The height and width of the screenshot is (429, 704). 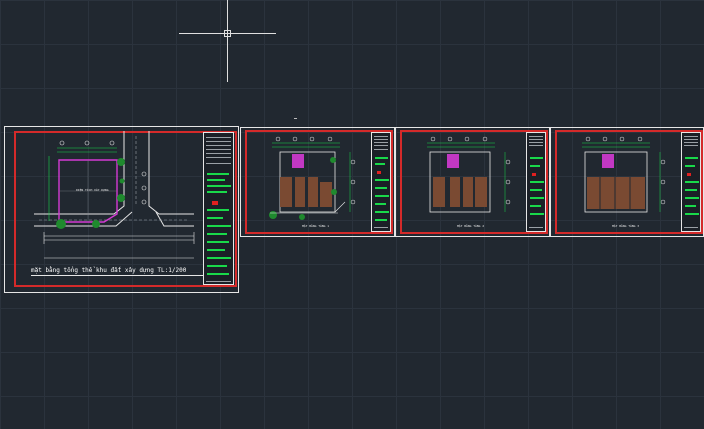 I want to click on caption-underline, so click(x=117, y=275).